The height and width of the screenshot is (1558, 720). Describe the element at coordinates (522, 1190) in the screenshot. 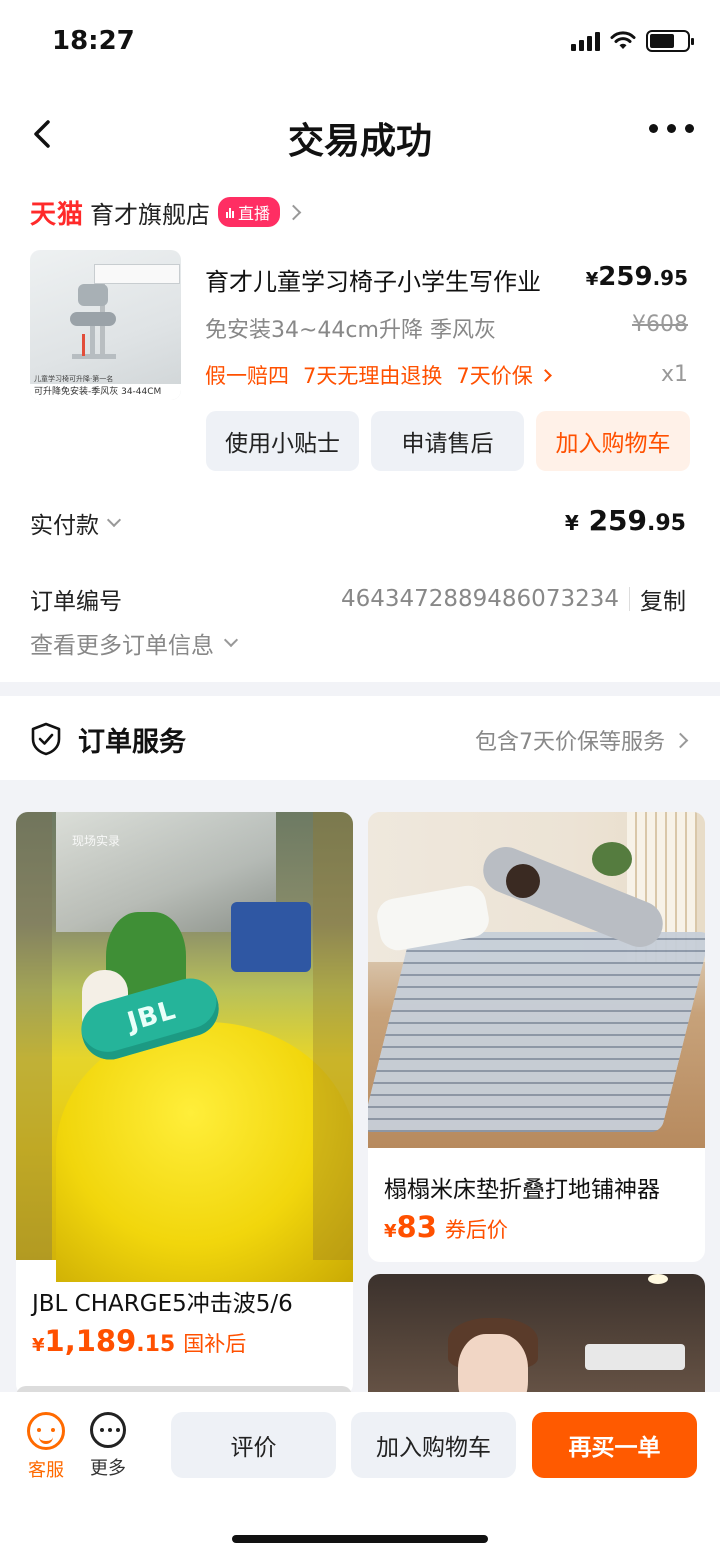

I see `product-card-title: 榻榻米床垫折叠打地铺神器` at that location.